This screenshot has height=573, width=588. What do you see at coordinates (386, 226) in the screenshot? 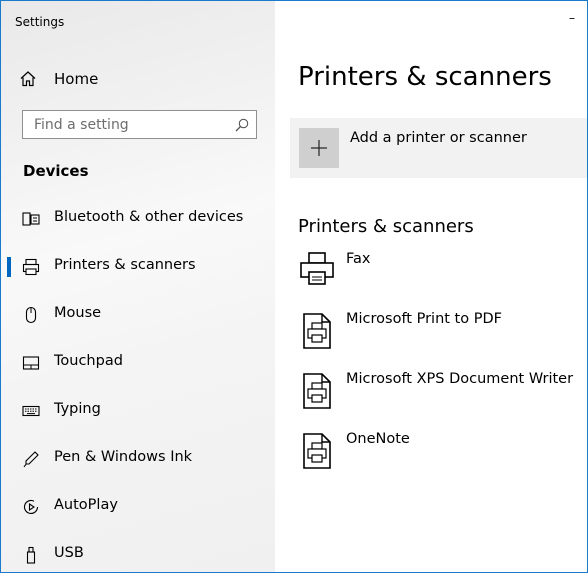
I see `printers-list-heading: Printers & scanners` at bounding box center [386, 226].